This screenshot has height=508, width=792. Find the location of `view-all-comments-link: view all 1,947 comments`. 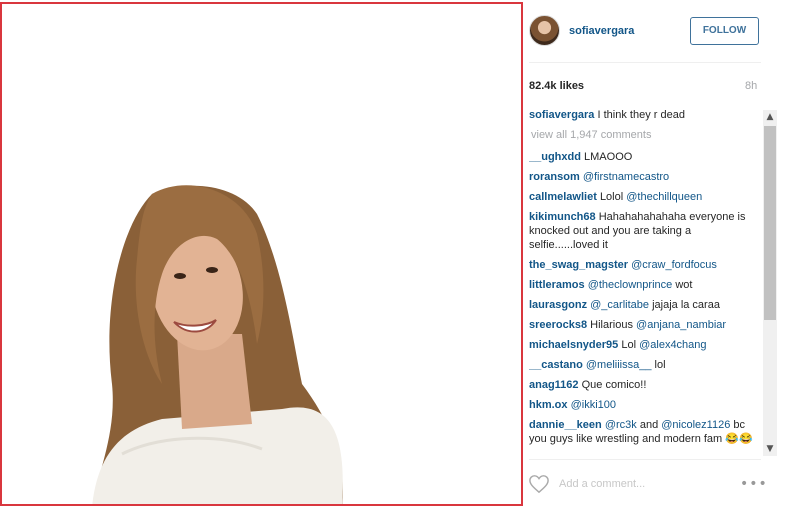

view-all-comments-link: view all 1,947 comments is located at coordinates (647, 135).